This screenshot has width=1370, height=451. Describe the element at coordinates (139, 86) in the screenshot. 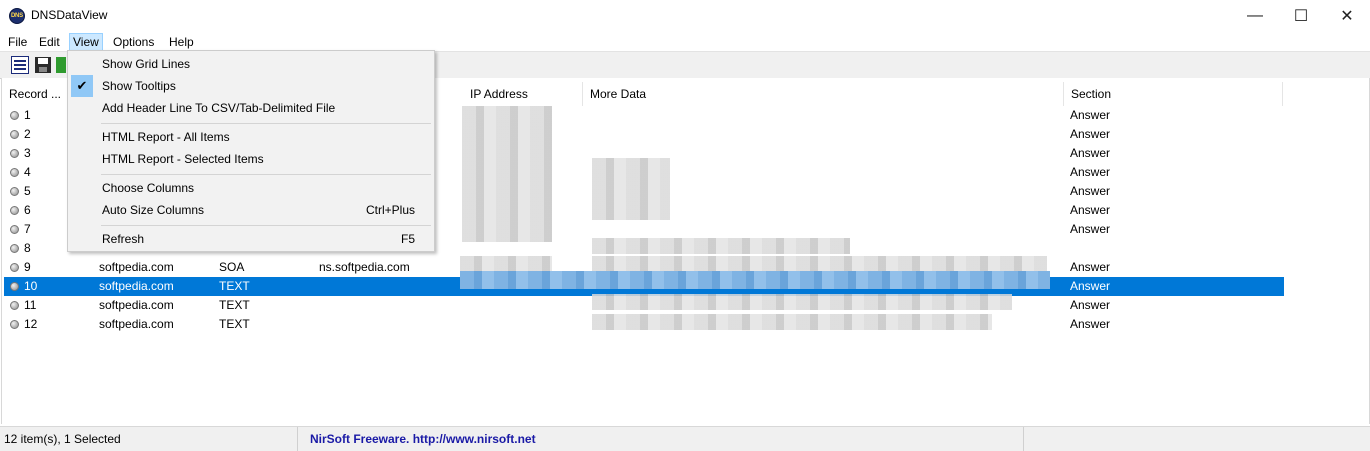

I see `menu-item-label: Show Tooltips` at that location.